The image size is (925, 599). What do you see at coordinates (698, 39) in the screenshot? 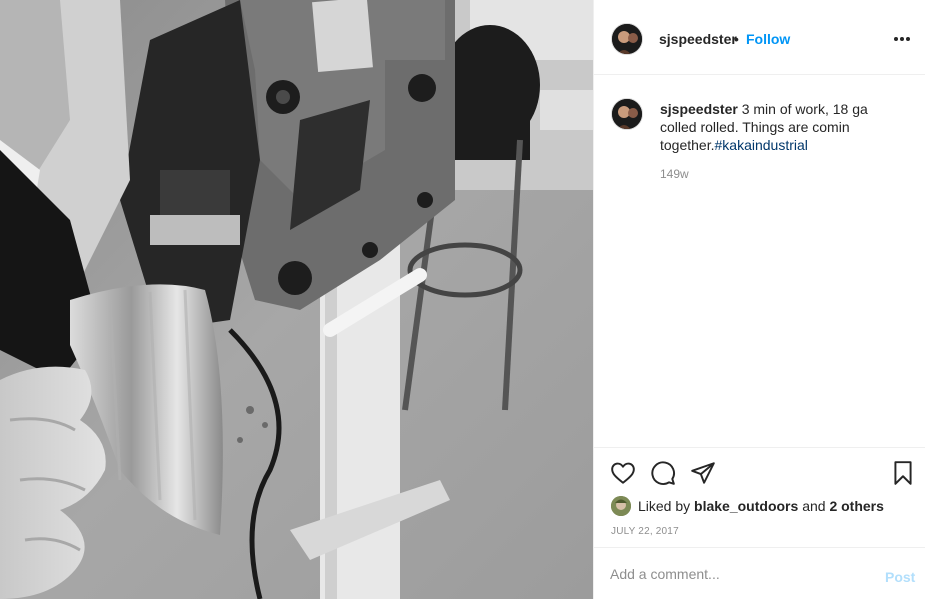
I see `author-username: sjspeedster` at bounding box center [698, 39].